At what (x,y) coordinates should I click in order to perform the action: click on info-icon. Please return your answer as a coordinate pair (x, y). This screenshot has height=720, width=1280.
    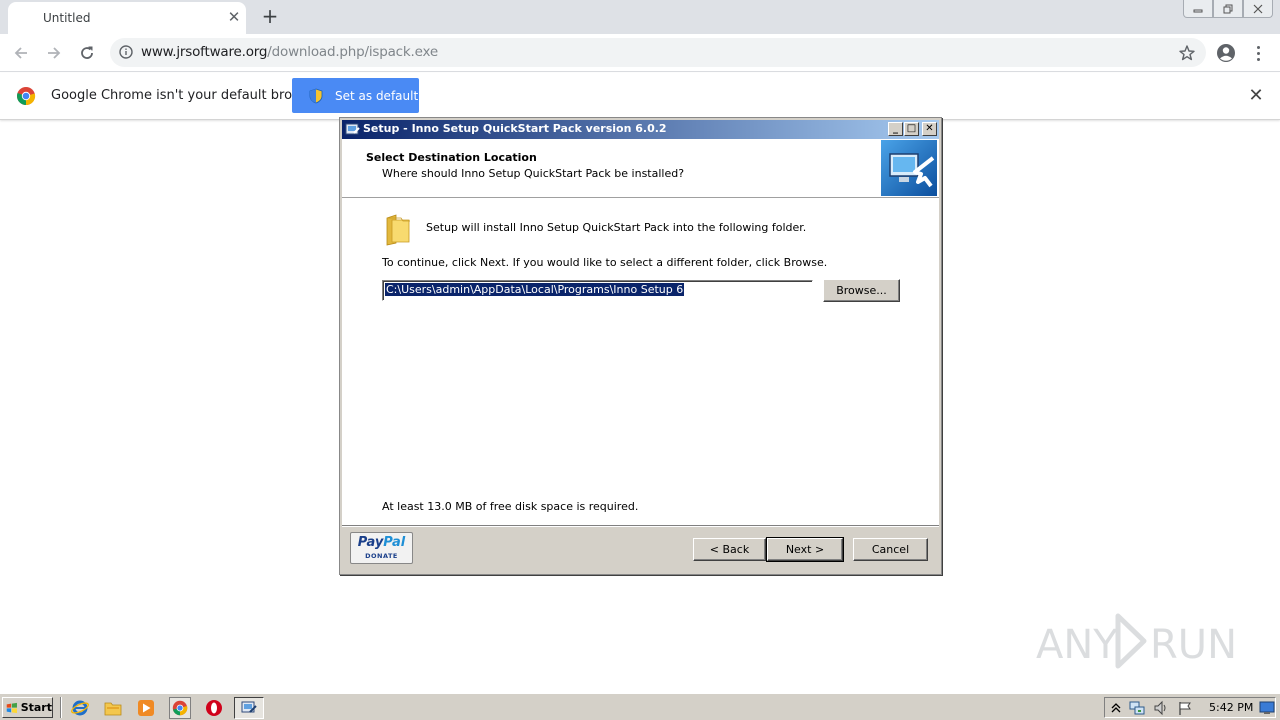
    Looking at the image, I should click on (126, 52).